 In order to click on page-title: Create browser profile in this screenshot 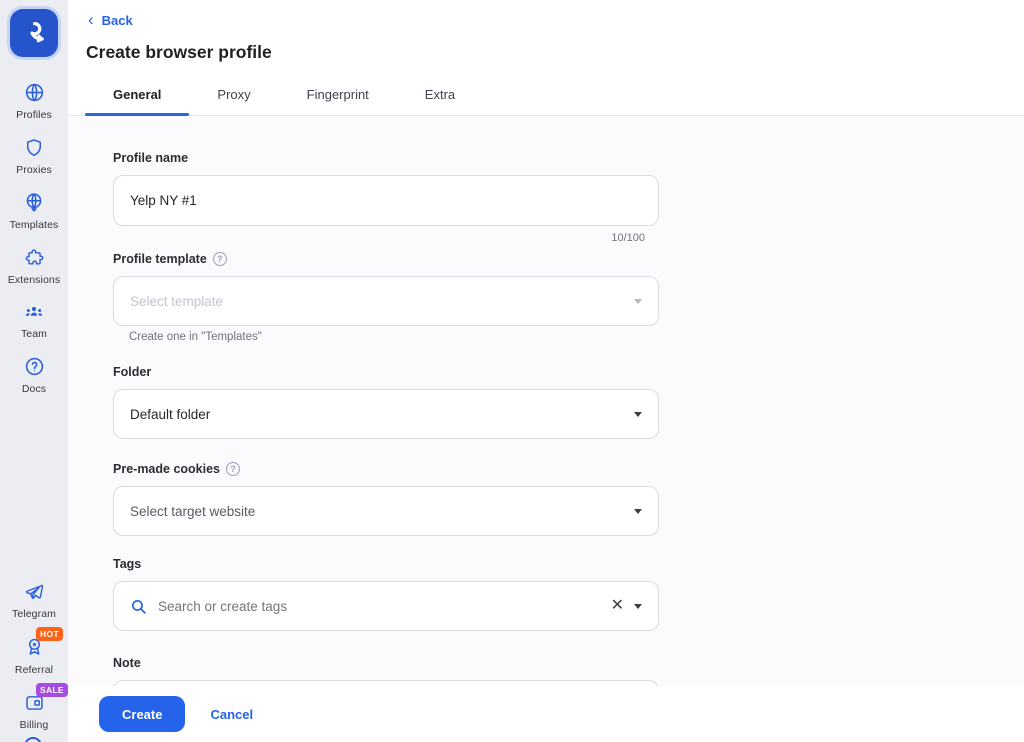, I will do `click(179, 52)`.